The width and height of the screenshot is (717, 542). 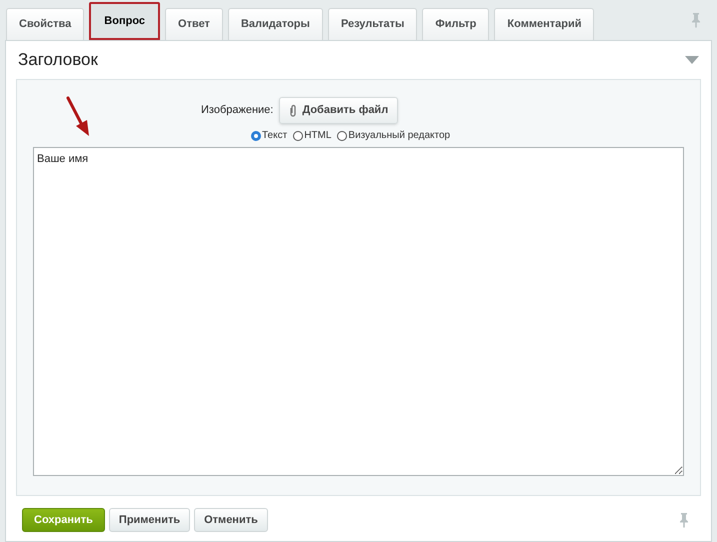 What do you see at coordinates (293, 110) in the screenshot?
I see `paperclip-icon` at bounding box center [293, 110].